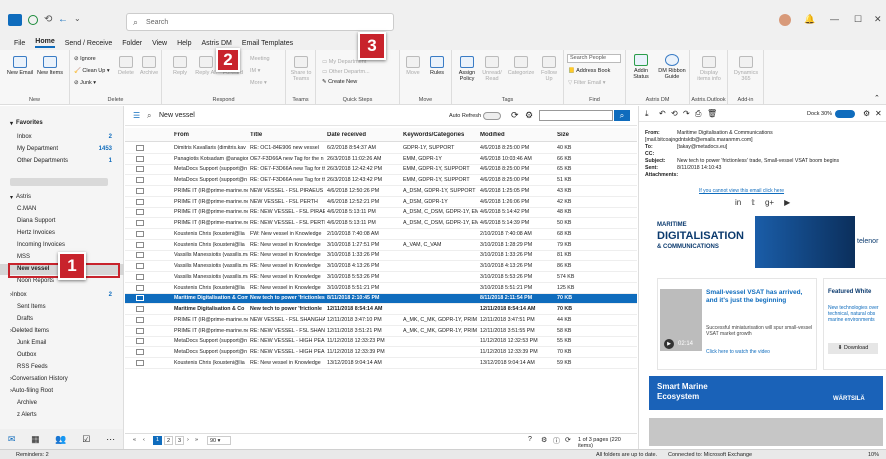 The width and height of the screenshot is (886, 459). Describe the element at coordinates (62, 391) in the screenshot. I see `sidebar-item-auto-filing-root: › Auto-filing Root` at that location.